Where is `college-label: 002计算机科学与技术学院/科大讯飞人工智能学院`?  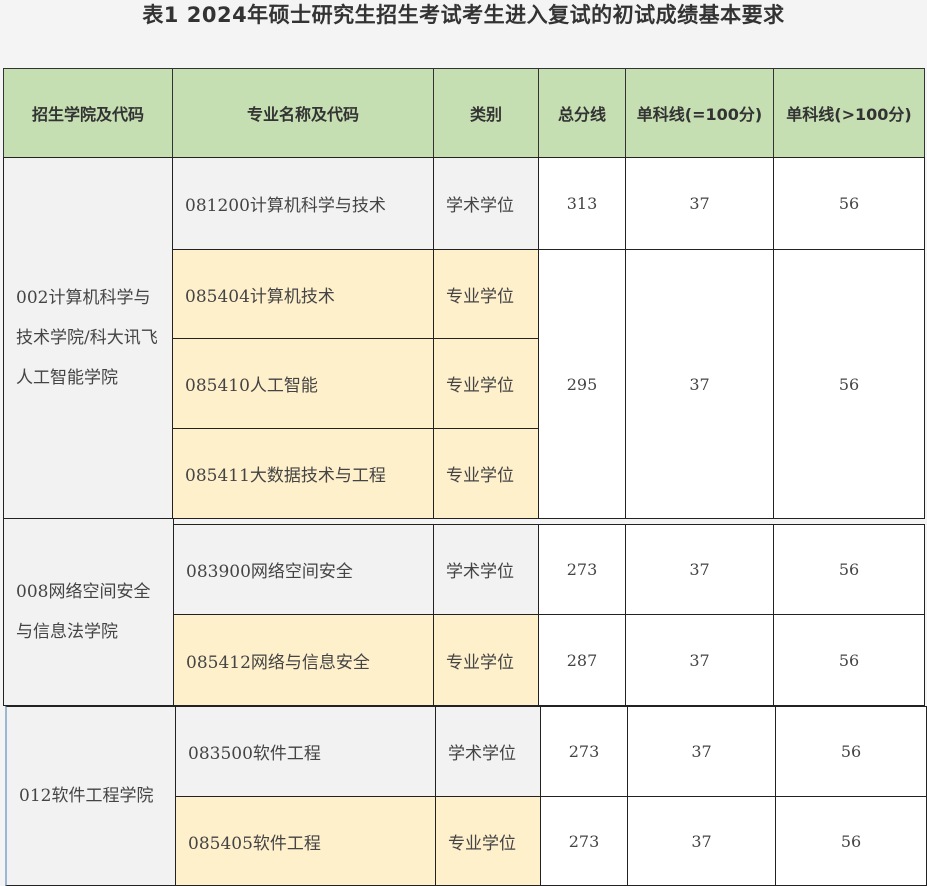 college-label: 002计算机科学与技术学院/科大讯飞人工智能学院 is located at coordinates (87, 338).